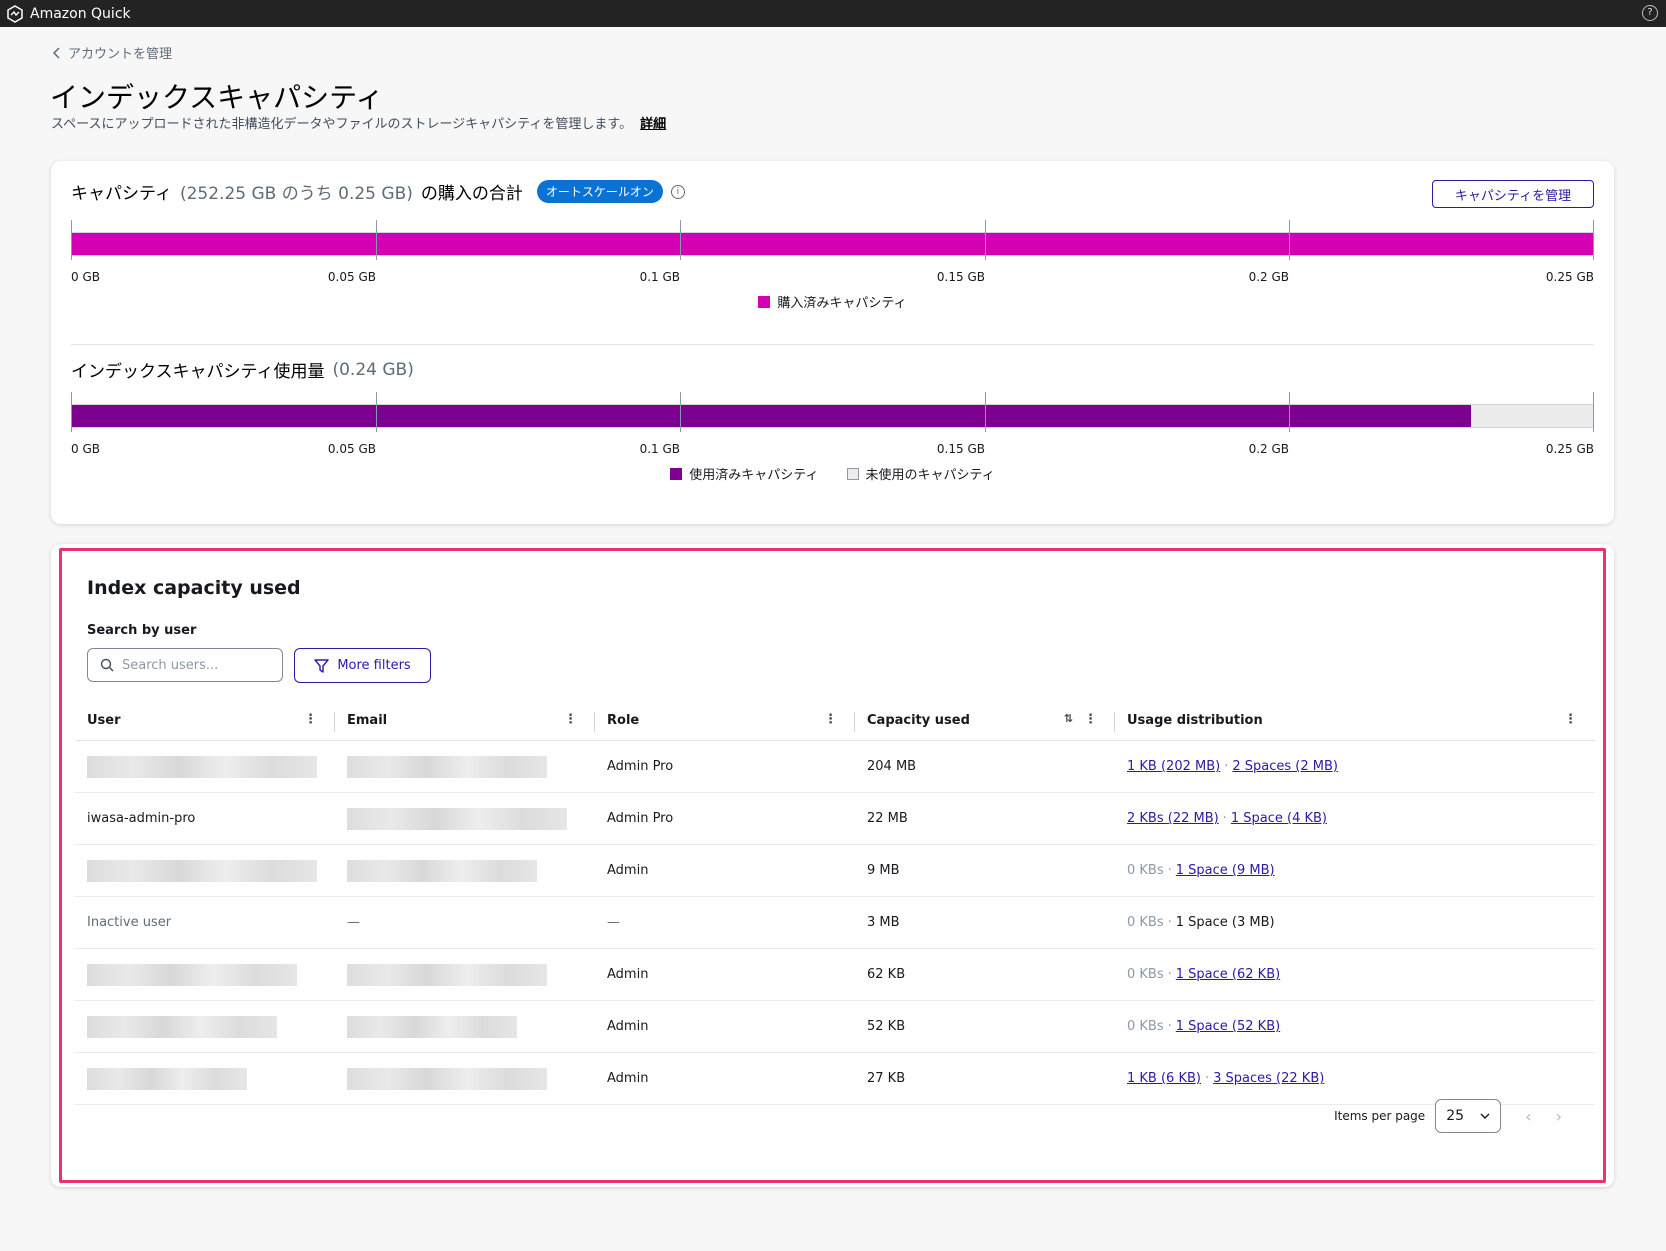 The width and height of the screenshot is (1666, 1251). I want to click on purchased-legend: 購入済みキャパシティ, so click(832, 301).